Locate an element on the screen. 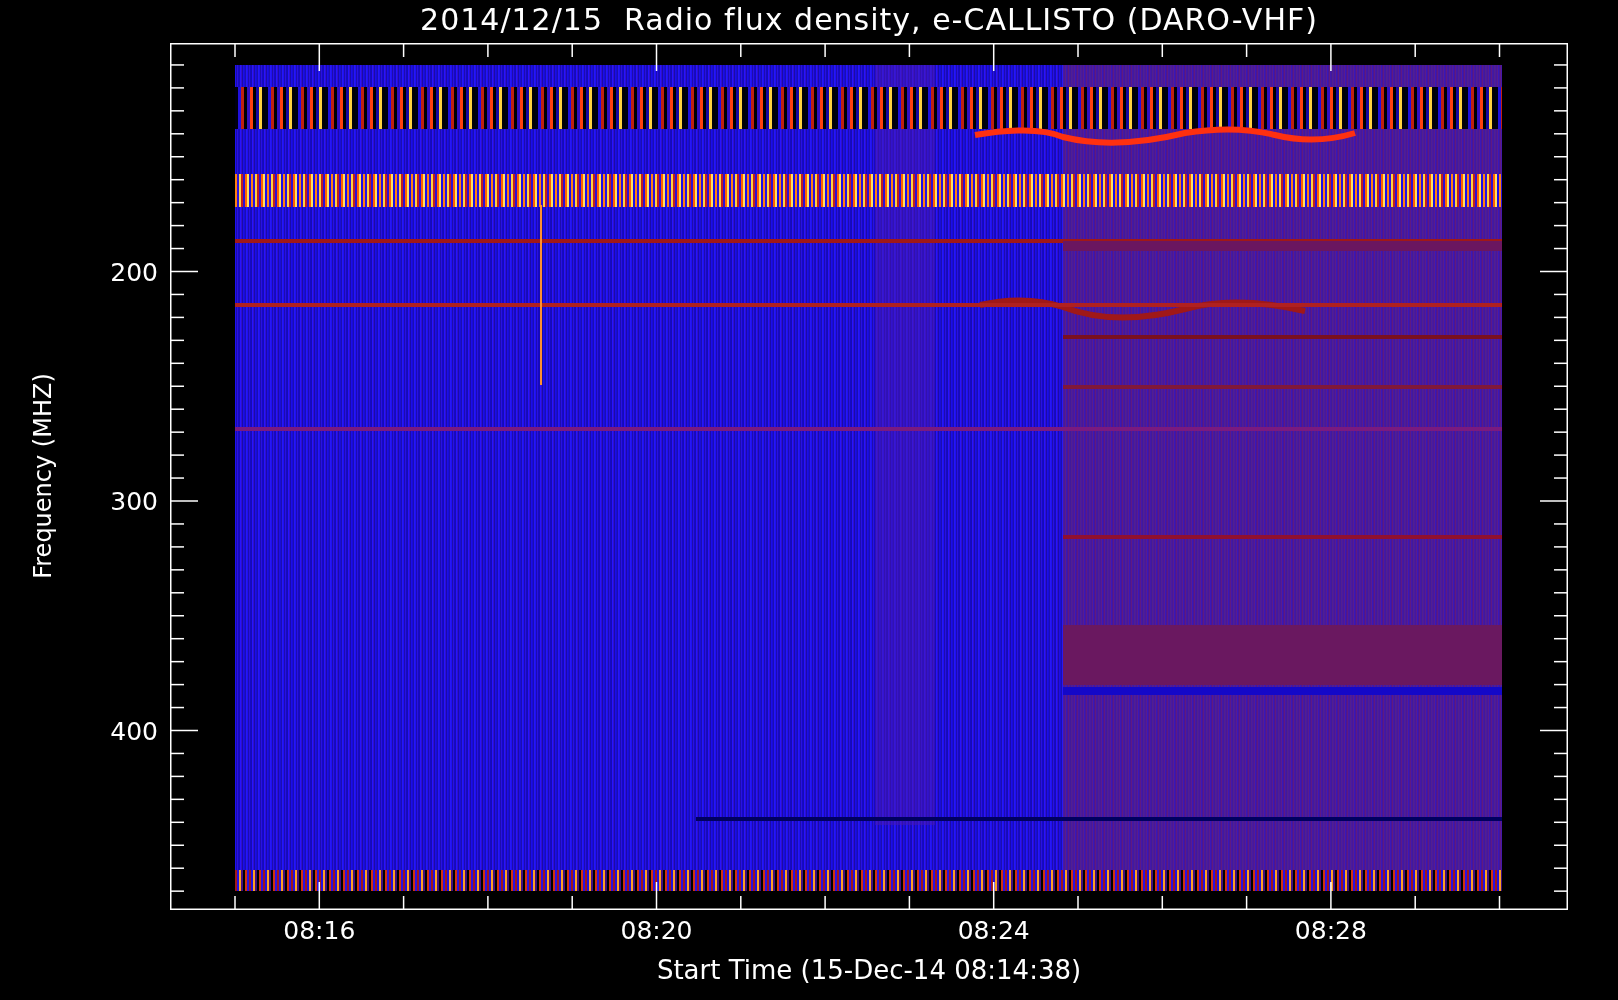 This screenshot has height=1000, width=1618. x-tick-label: 08:24 is located at coordinates (993, 930).